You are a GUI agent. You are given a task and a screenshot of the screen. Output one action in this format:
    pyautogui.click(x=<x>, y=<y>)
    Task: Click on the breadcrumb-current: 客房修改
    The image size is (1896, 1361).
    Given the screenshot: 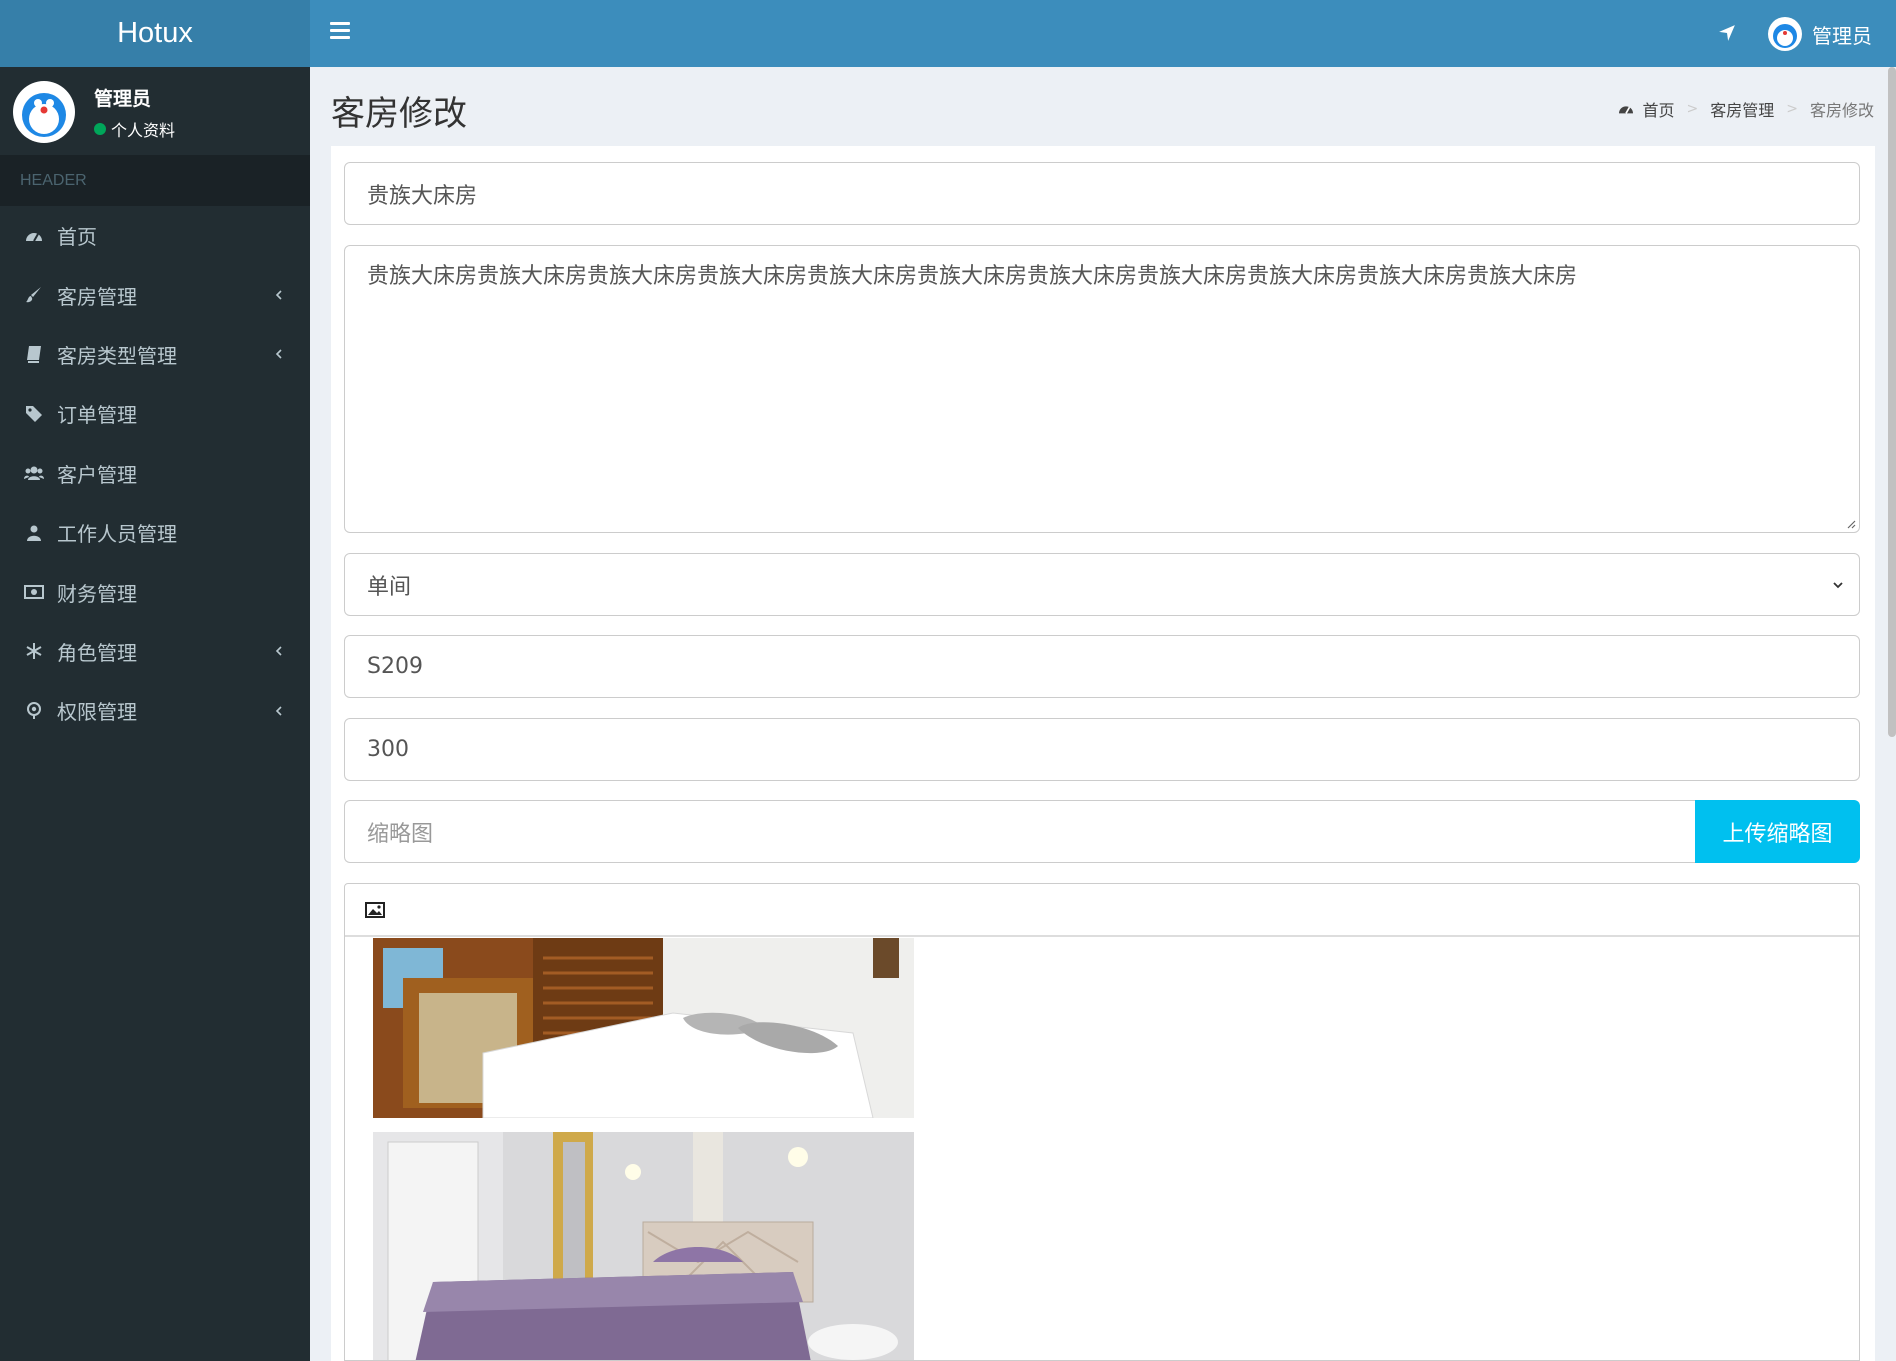 What is the action you would take?
    pyautogui.click(x=1841, y=110)
    